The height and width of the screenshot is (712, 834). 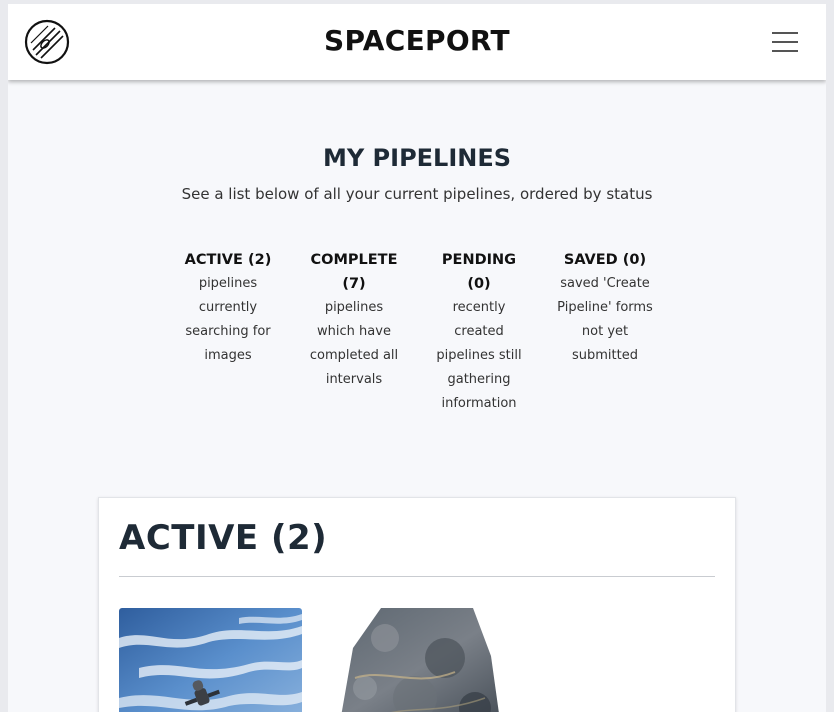 I want to click on brand-title: SPACEPORT, so click(x=417, y=40).